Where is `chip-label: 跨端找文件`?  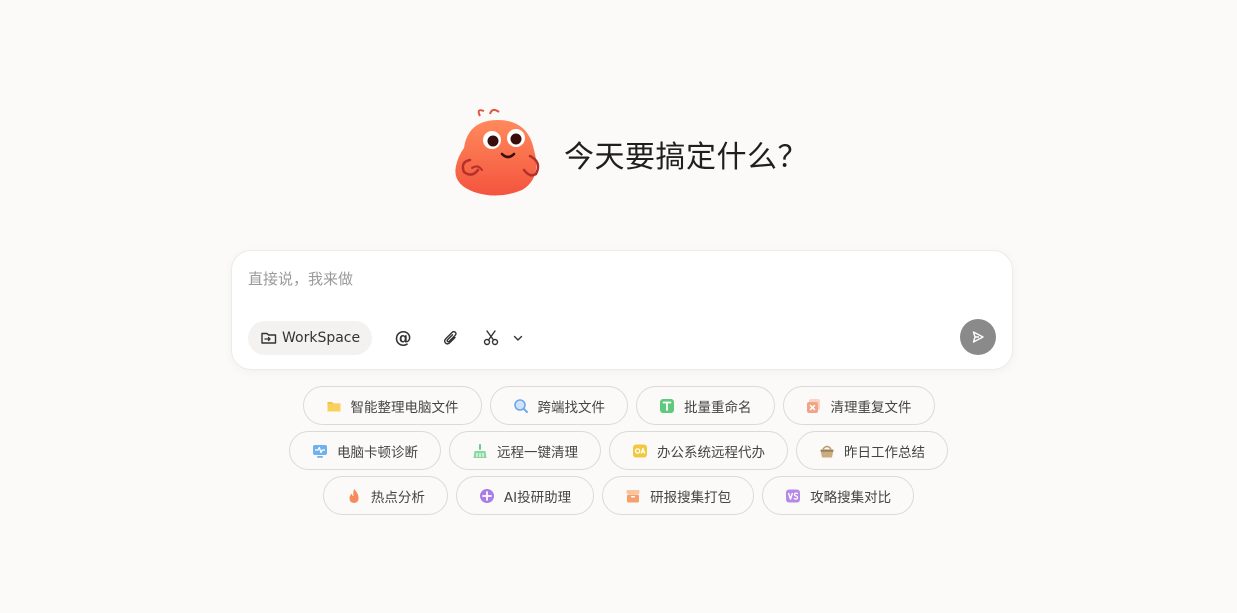
chip-label: 跨端找文件 is located at coordinates (571, 407).